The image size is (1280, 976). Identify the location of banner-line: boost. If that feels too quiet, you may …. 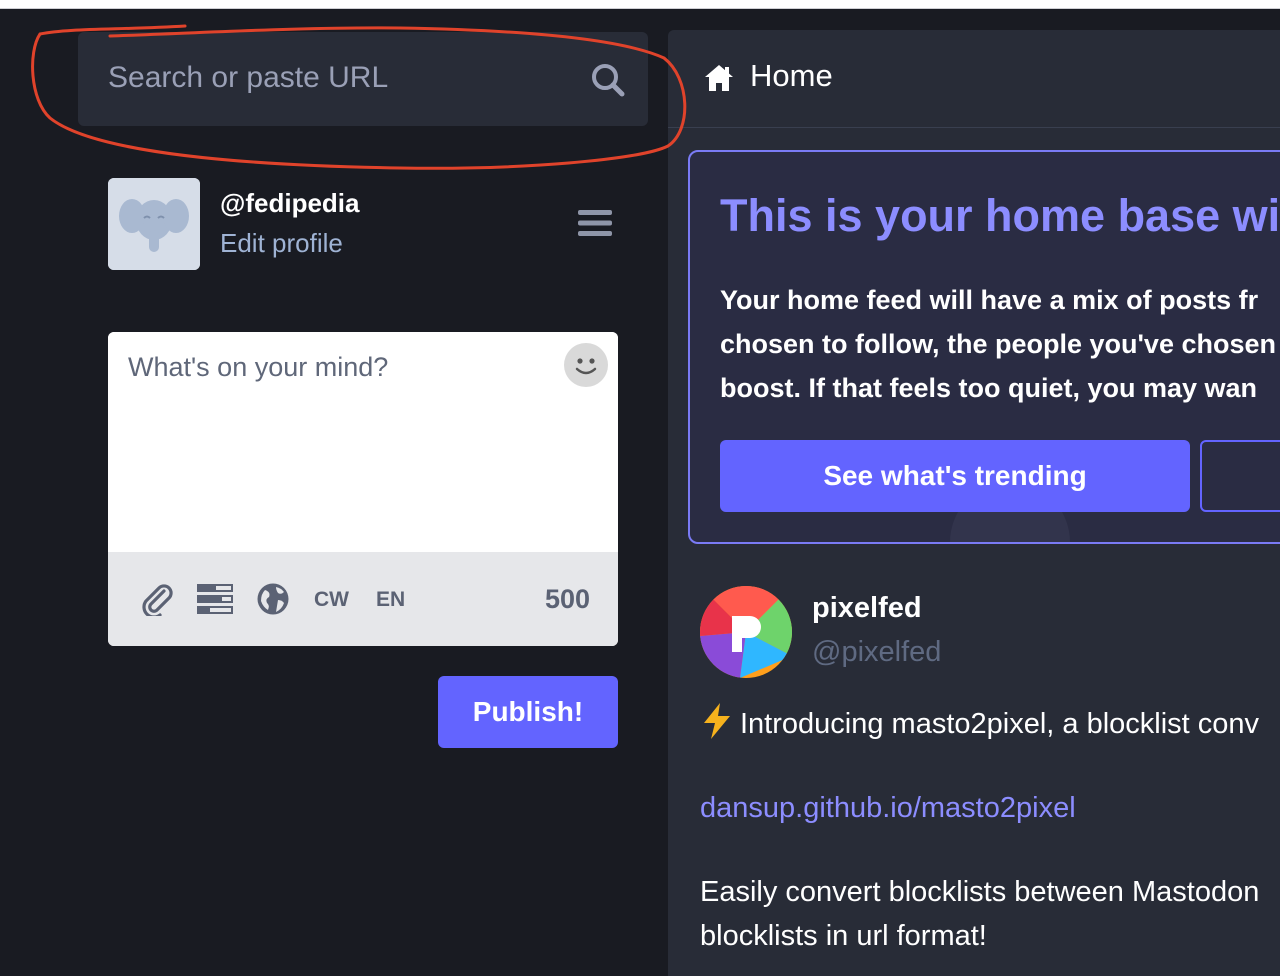
(989, 388).